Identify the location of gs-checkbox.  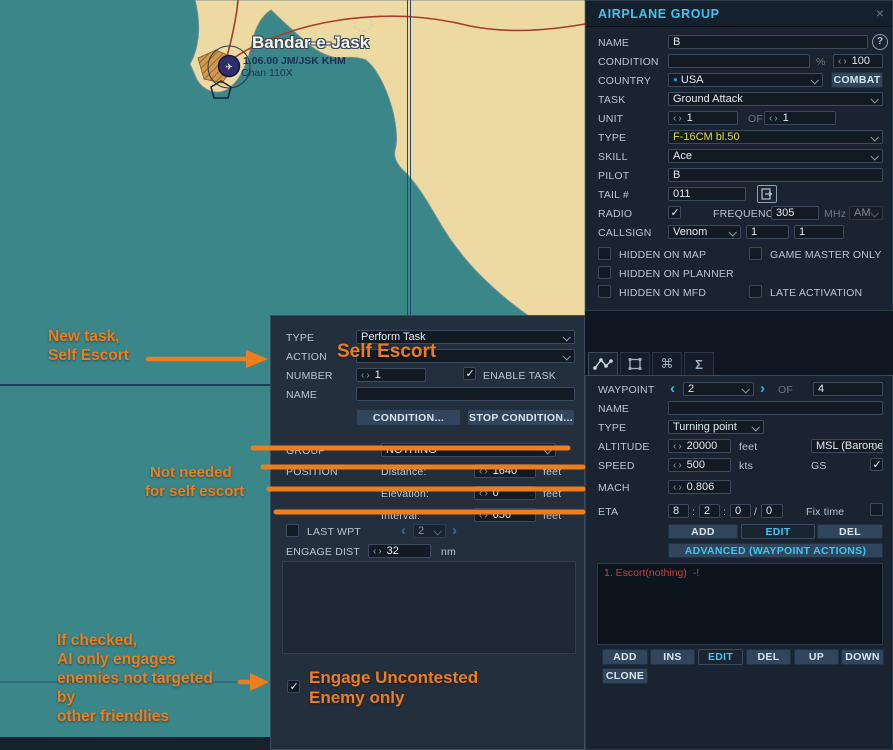
(876, 464).